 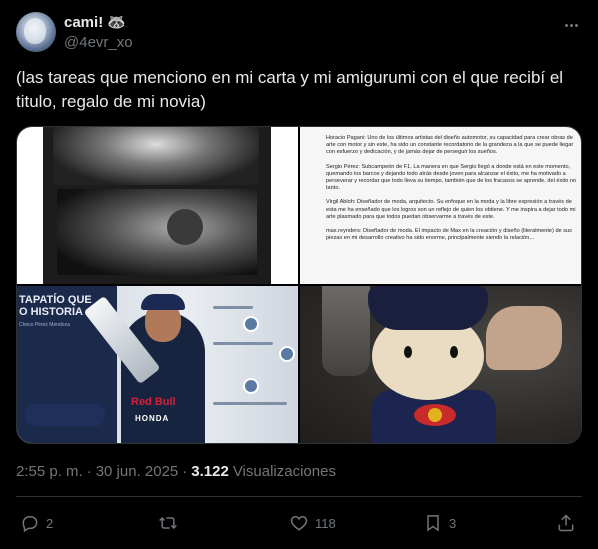 What do you see at coordinates (524, 338) in the screenshot?
I see `hand` at bounding box center [524, 338].